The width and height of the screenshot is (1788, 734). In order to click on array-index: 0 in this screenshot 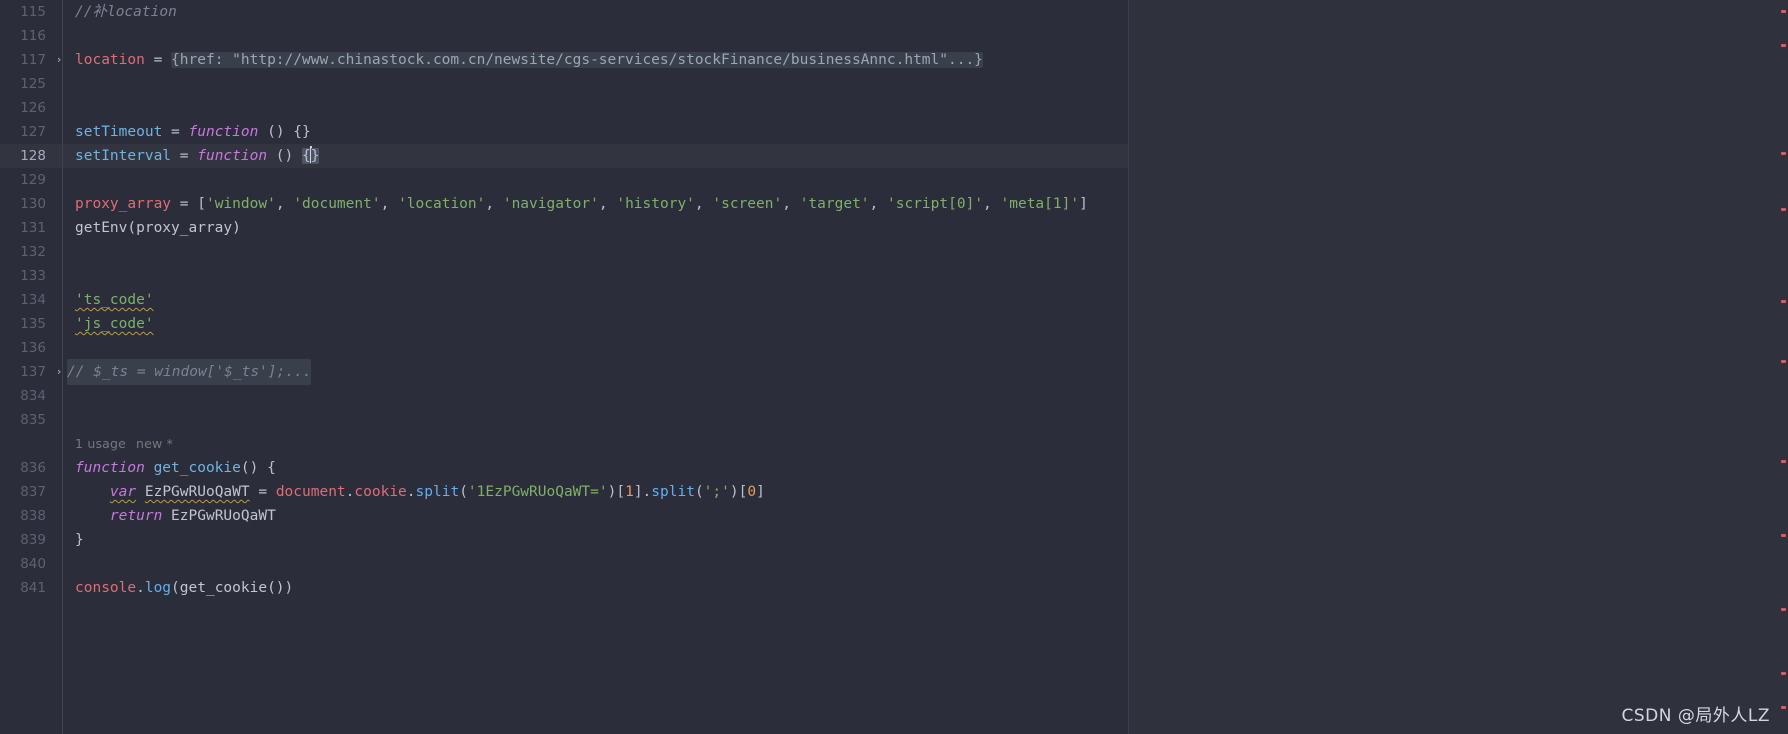, I will do `click(752, 492)`.